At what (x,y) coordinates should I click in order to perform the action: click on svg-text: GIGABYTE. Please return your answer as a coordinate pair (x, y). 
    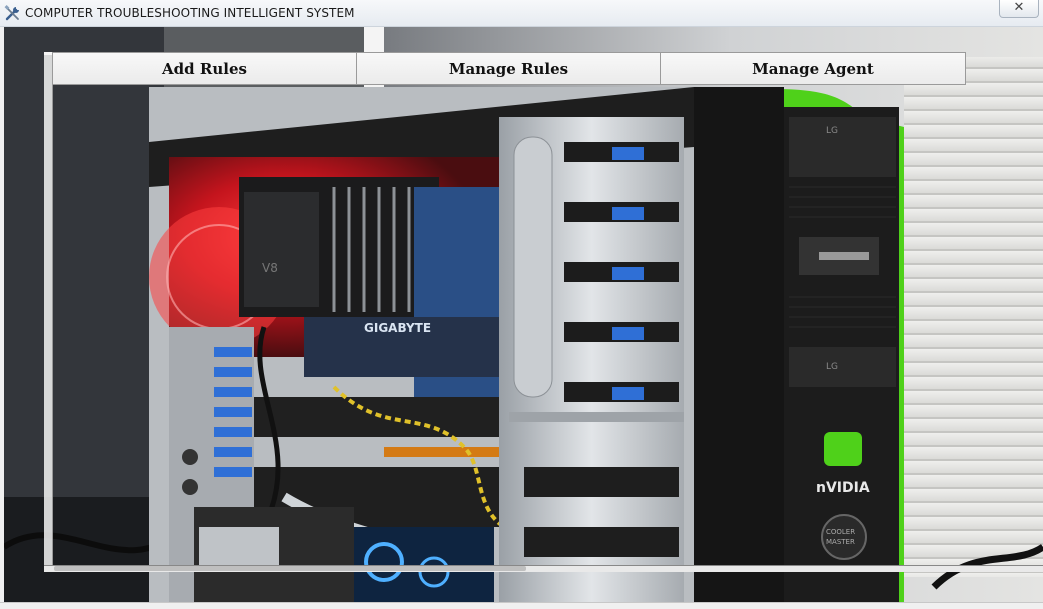
    Looking at the image, I should click on (397, 328).